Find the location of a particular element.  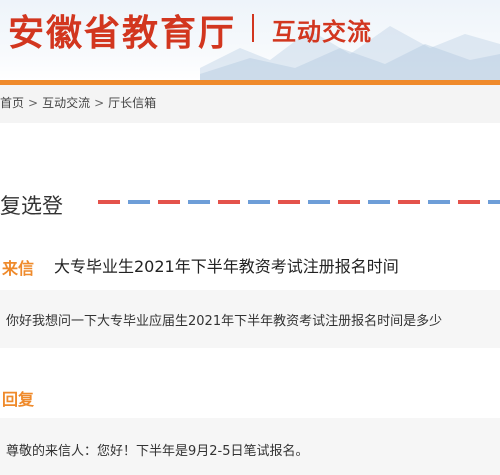

reply-body-text: 尊敬的来信人：您好！下半年是9月2-5日笔试报名。 is located at coordinates (157, 451).